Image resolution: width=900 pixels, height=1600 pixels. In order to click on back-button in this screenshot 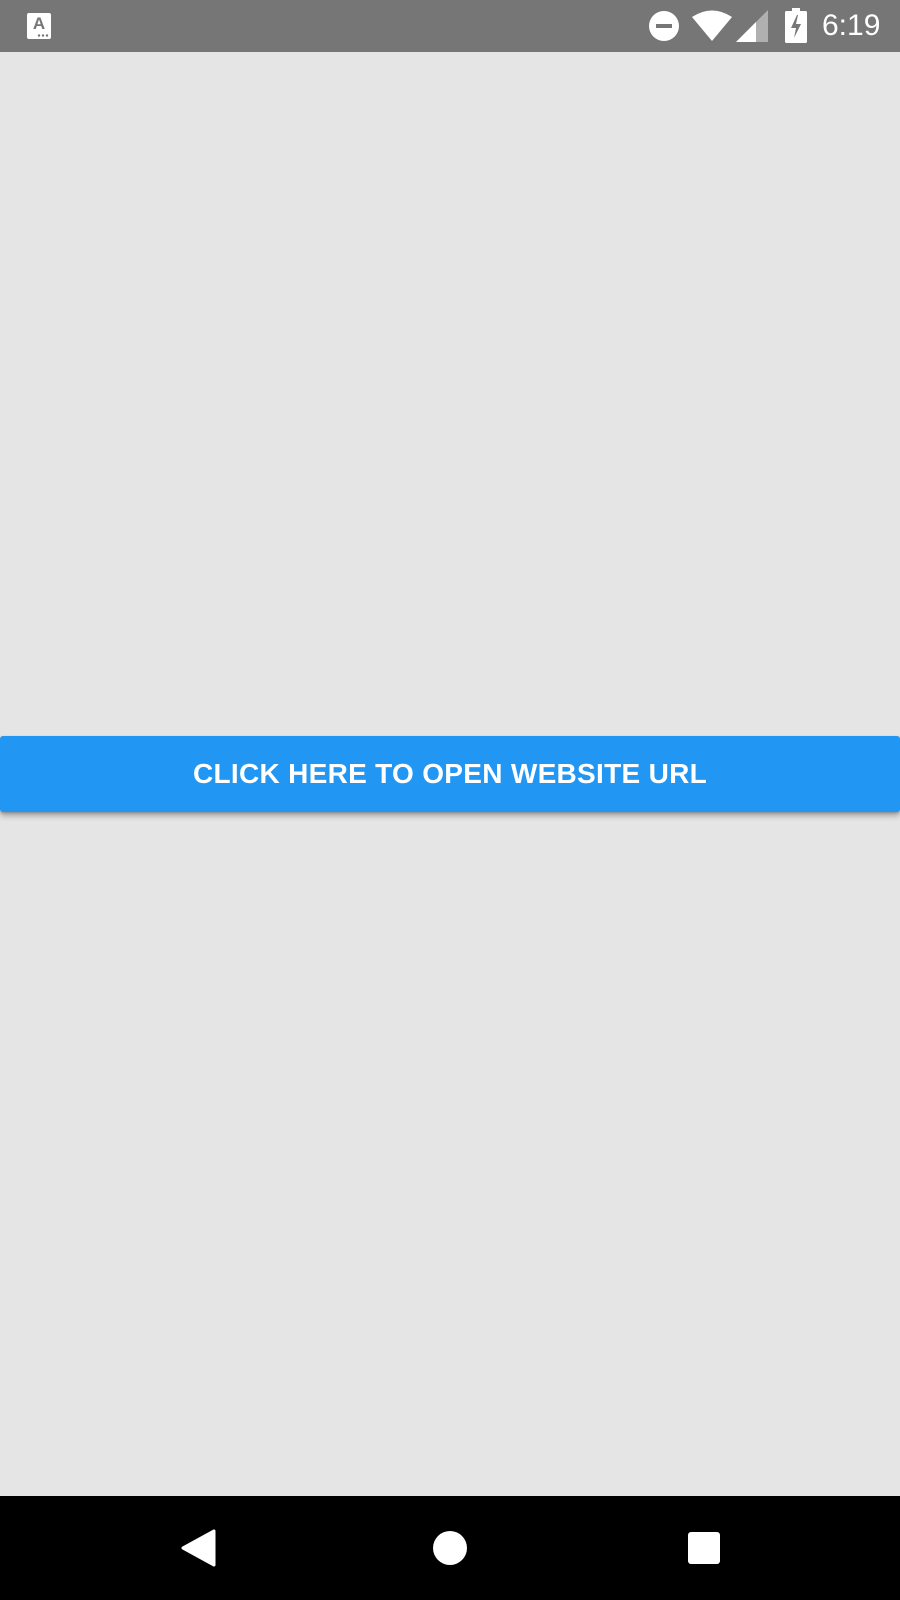, I will do `click(198, 1548)`.